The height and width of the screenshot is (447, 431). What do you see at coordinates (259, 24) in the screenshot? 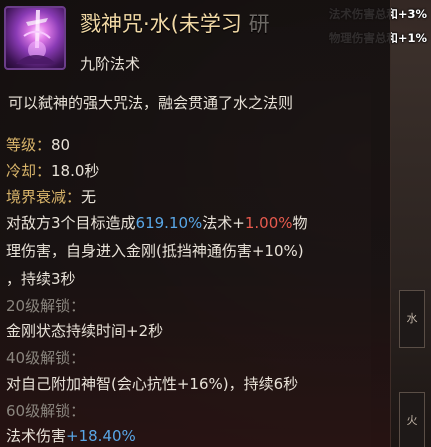
I see `skill-title-overflow: 研` at bounding box center [259, 24].